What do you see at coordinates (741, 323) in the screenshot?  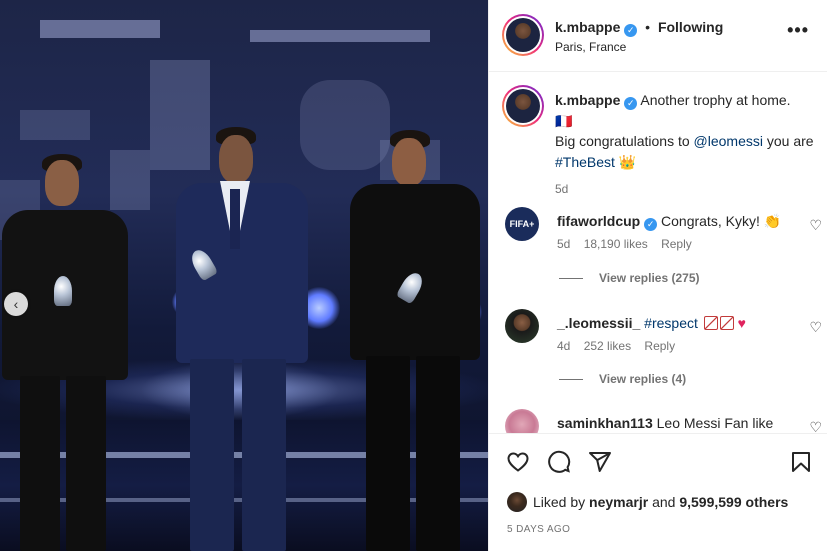 I see `red-heart-emoji: ♥` at bounding box center [741, 323].